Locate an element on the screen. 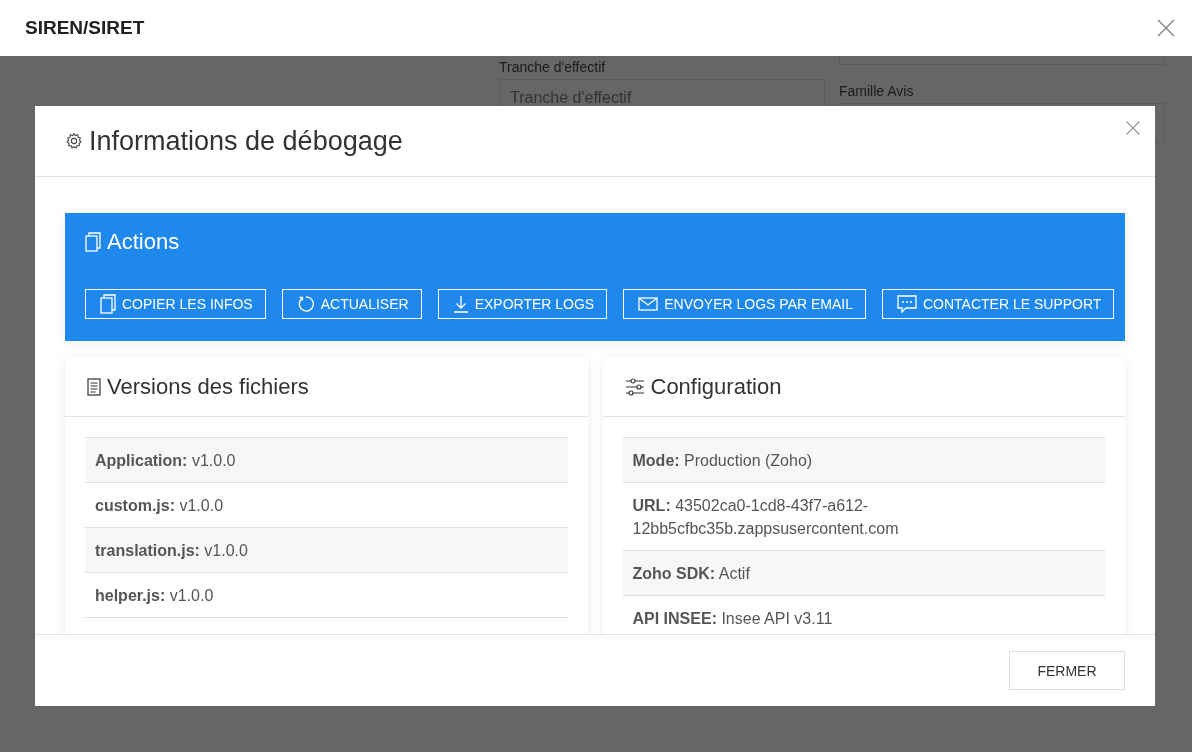  action-button: ACTUALISER is located at coordinates (351, 304).